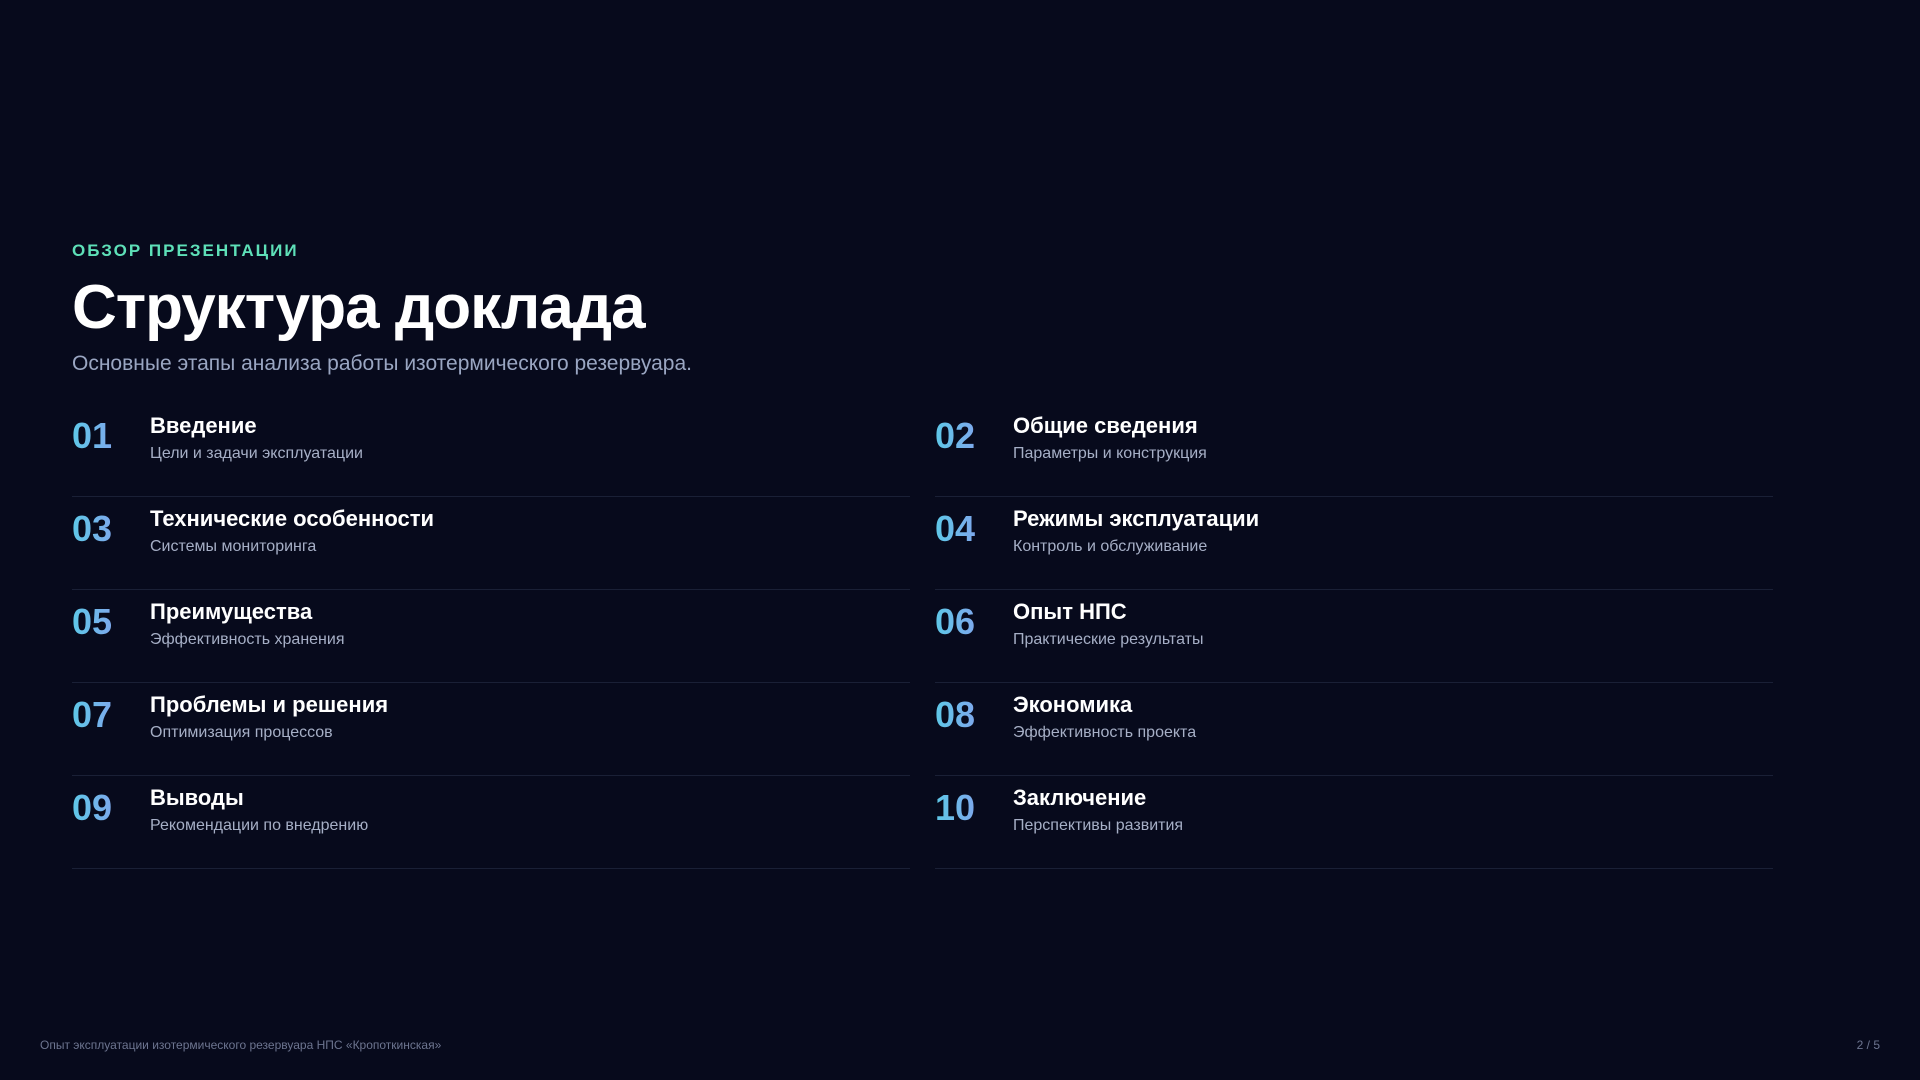 The height and width of the screenshot is (1080, 1920). What do you see at coordinates (111, 808) in the screenshot?
I see `agenda-item-number: 09` at bounding box center [111, 808].